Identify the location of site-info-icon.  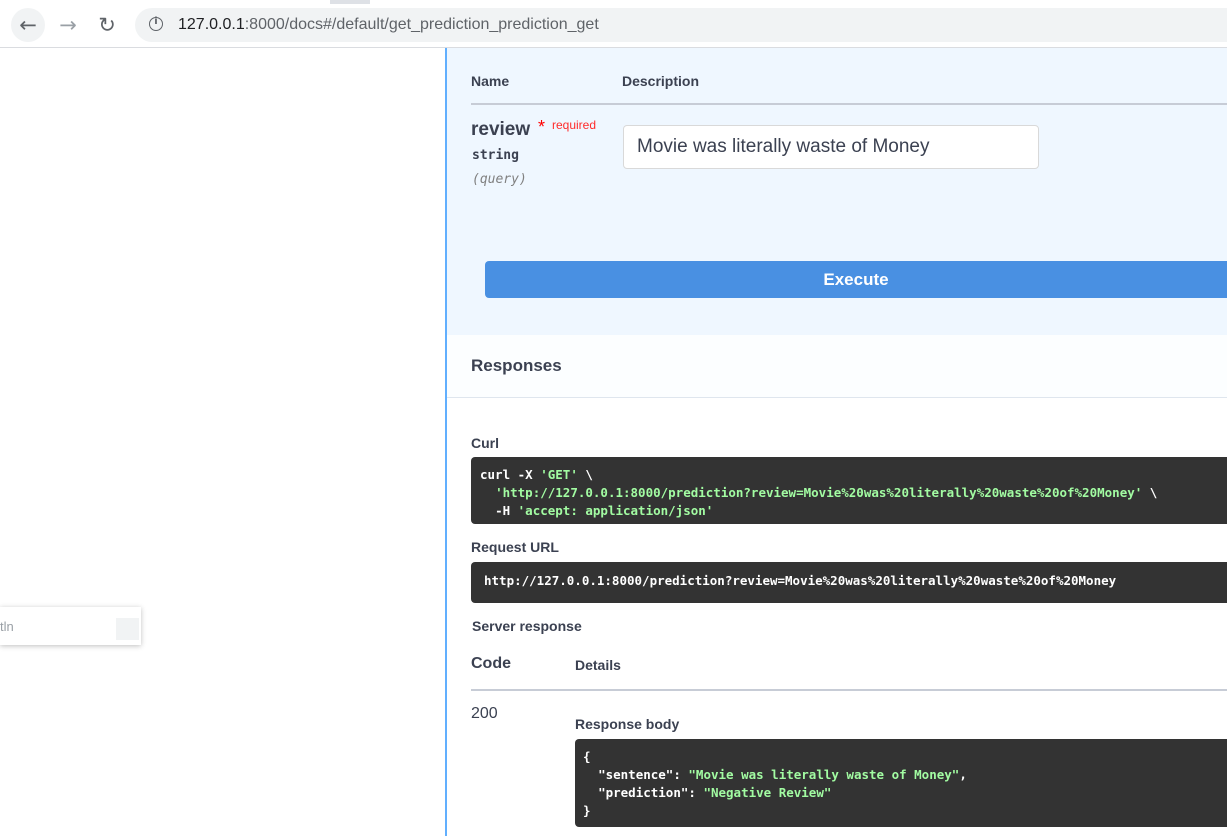
(156, 23).